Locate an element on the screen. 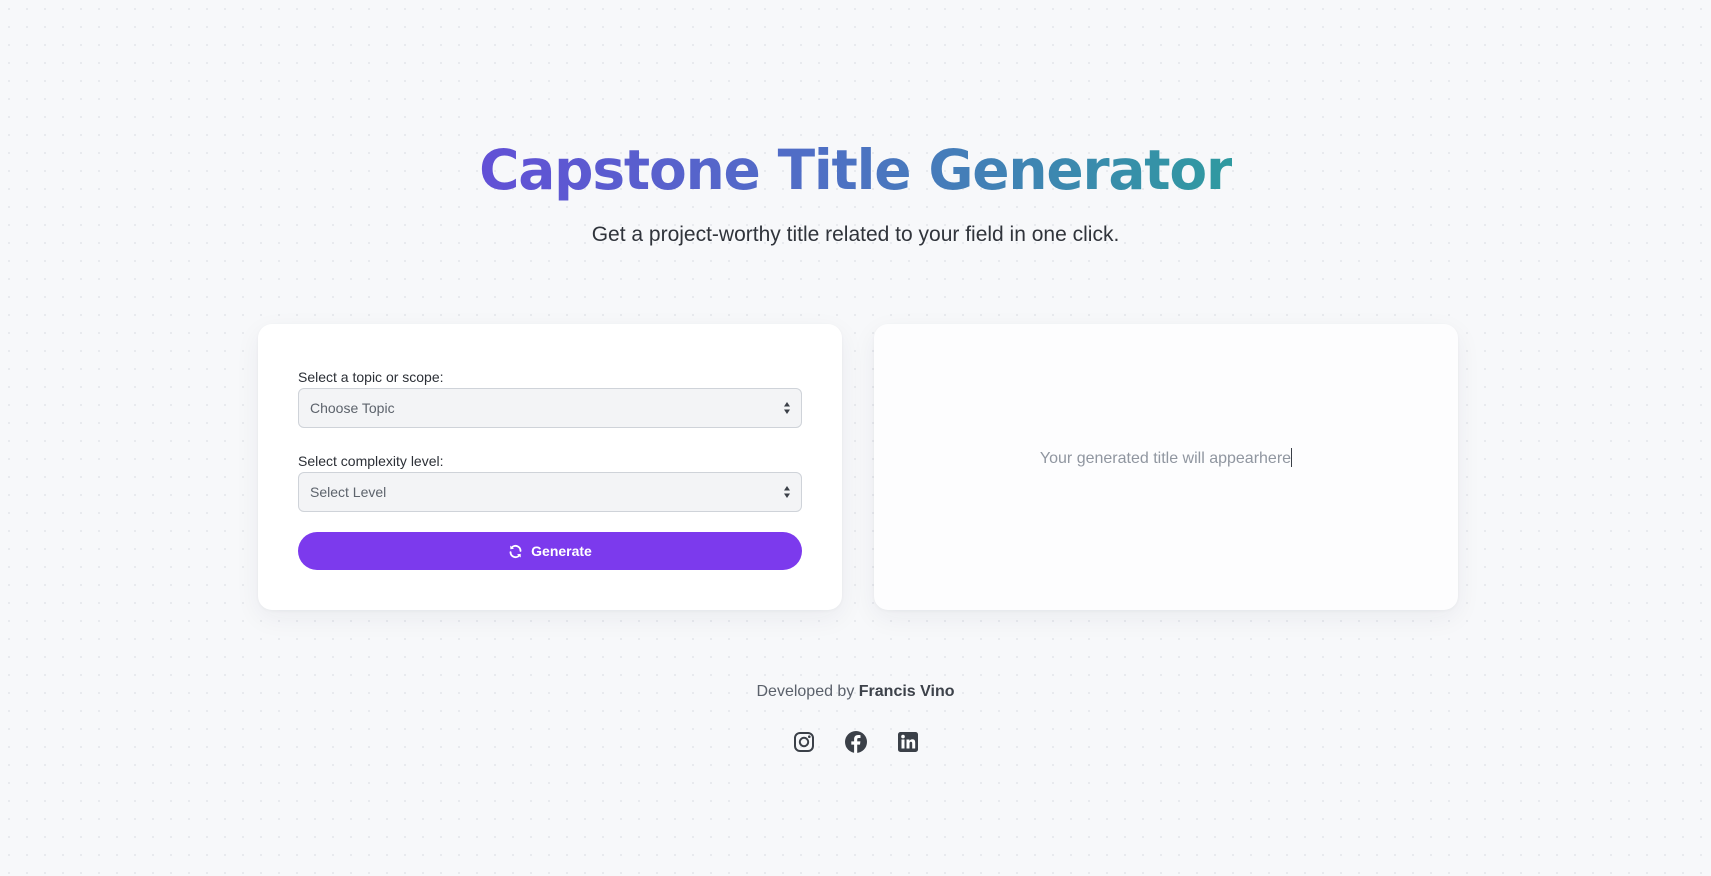  output-card: Your generated title will appearhere is located at coordinates (1166, 467).